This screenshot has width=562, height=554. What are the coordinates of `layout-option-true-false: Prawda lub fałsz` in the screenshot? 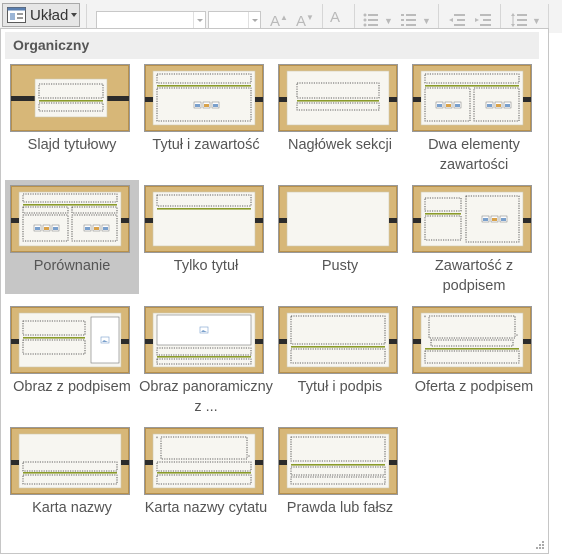 It's located at (340, 479).